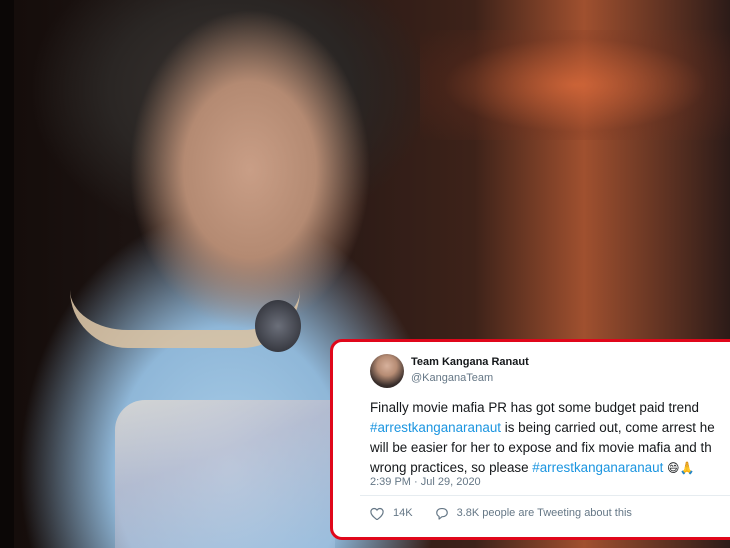 The image size is (730, 548). What do you see at coordinates (545, 495) in the screenshot?
I see `divider` at bounding box center [545, 495].